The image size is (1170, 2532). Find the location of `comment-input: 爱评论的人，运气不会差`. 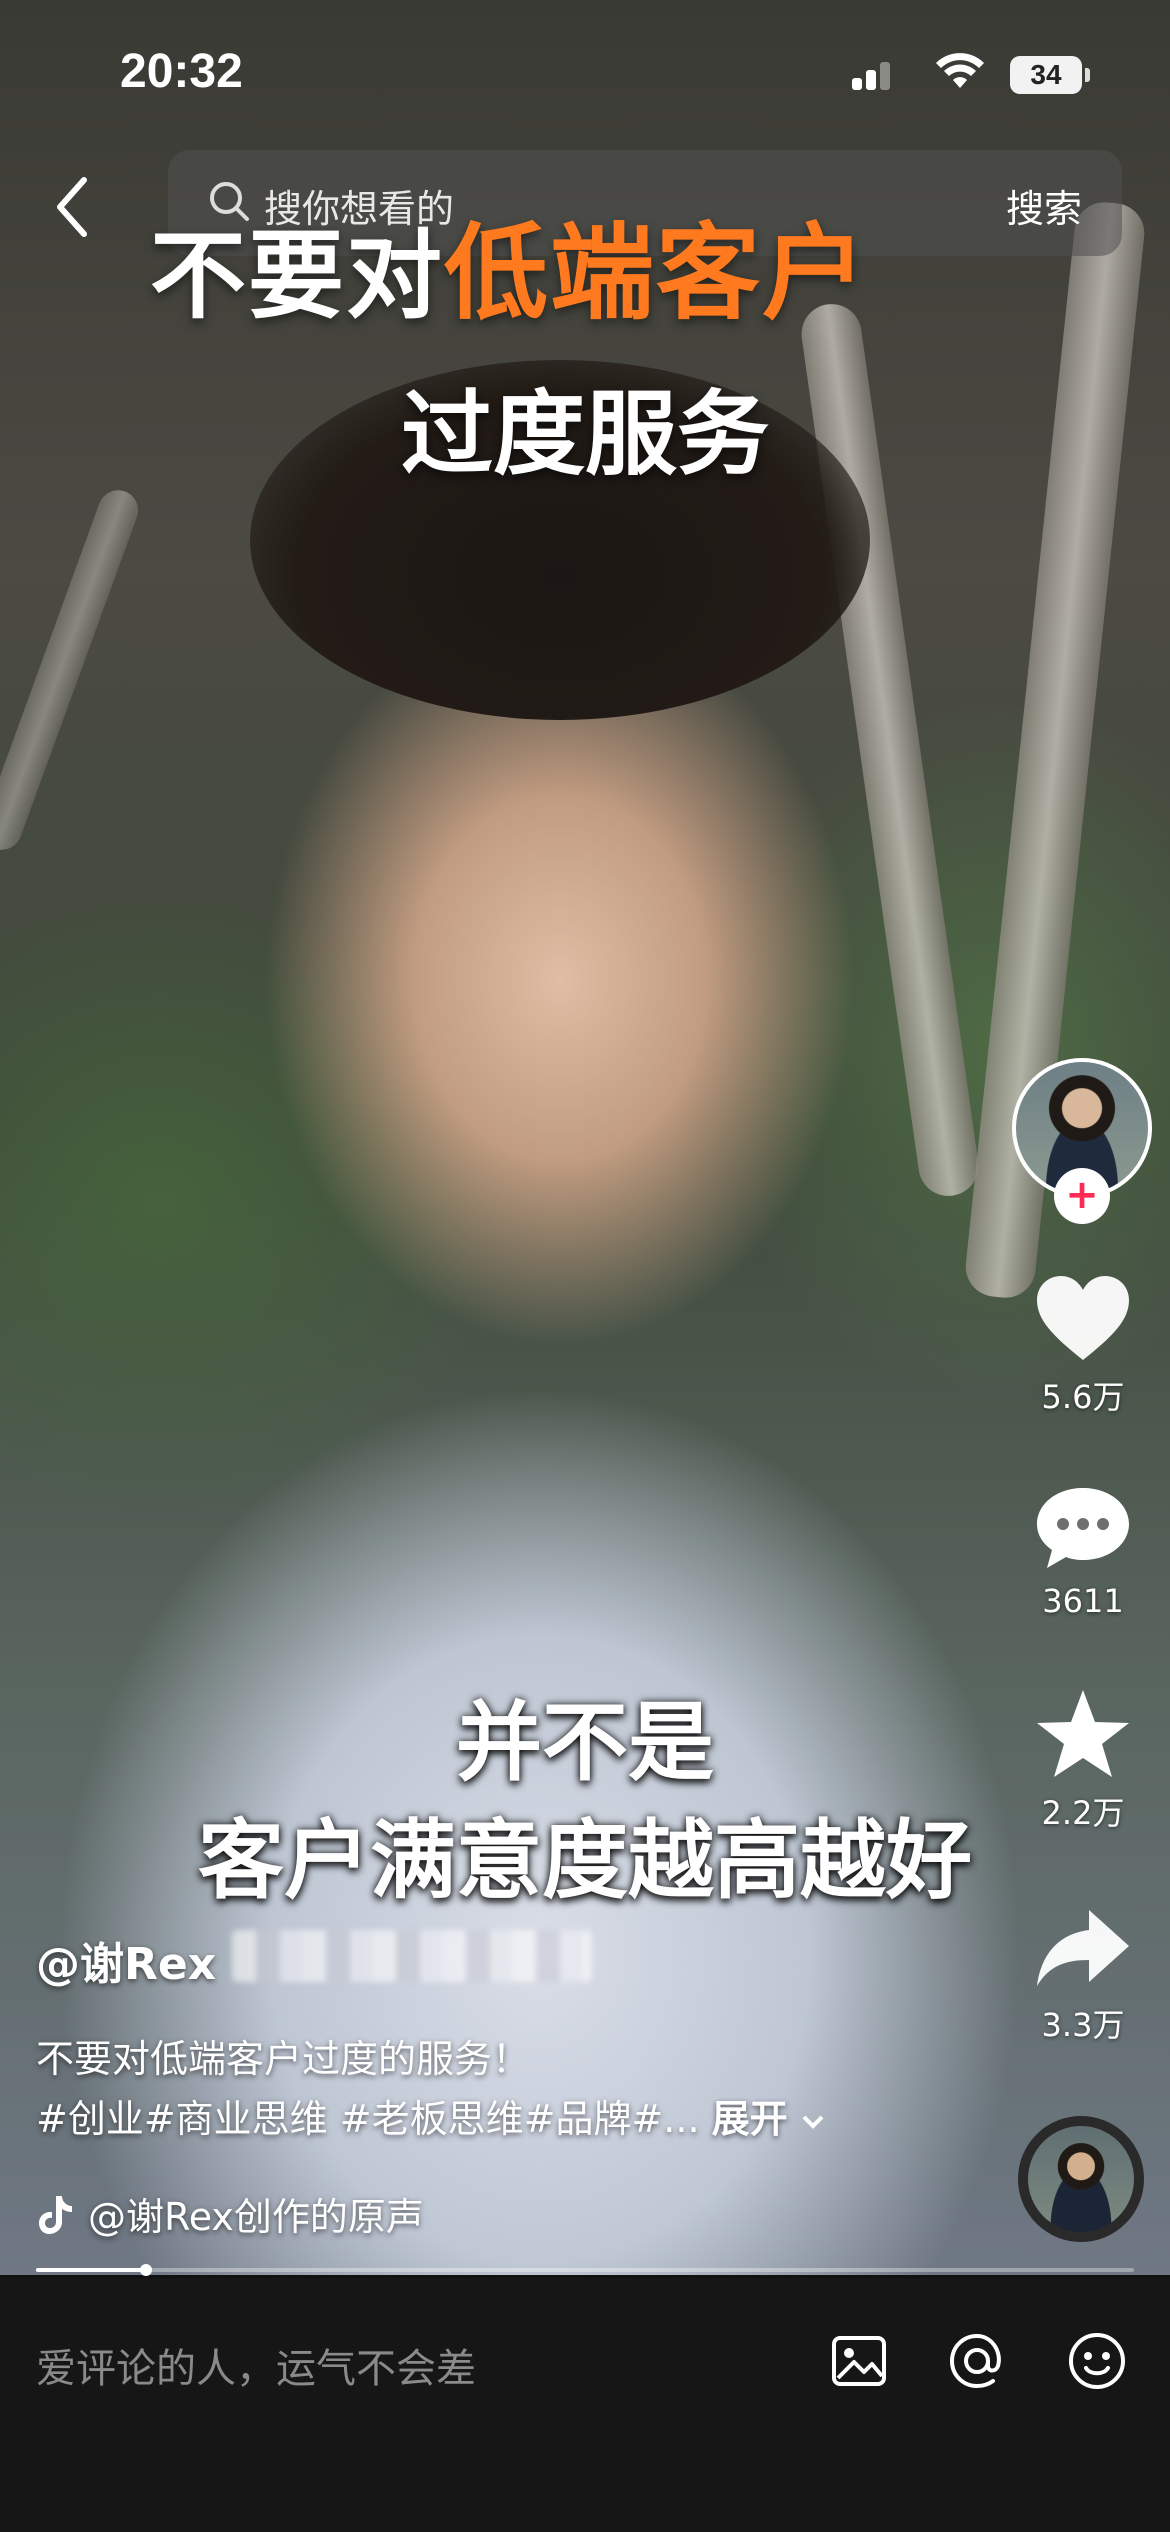

comment-input: 爱评论的人，运气不会差 is located at coordinates (256, 2365).